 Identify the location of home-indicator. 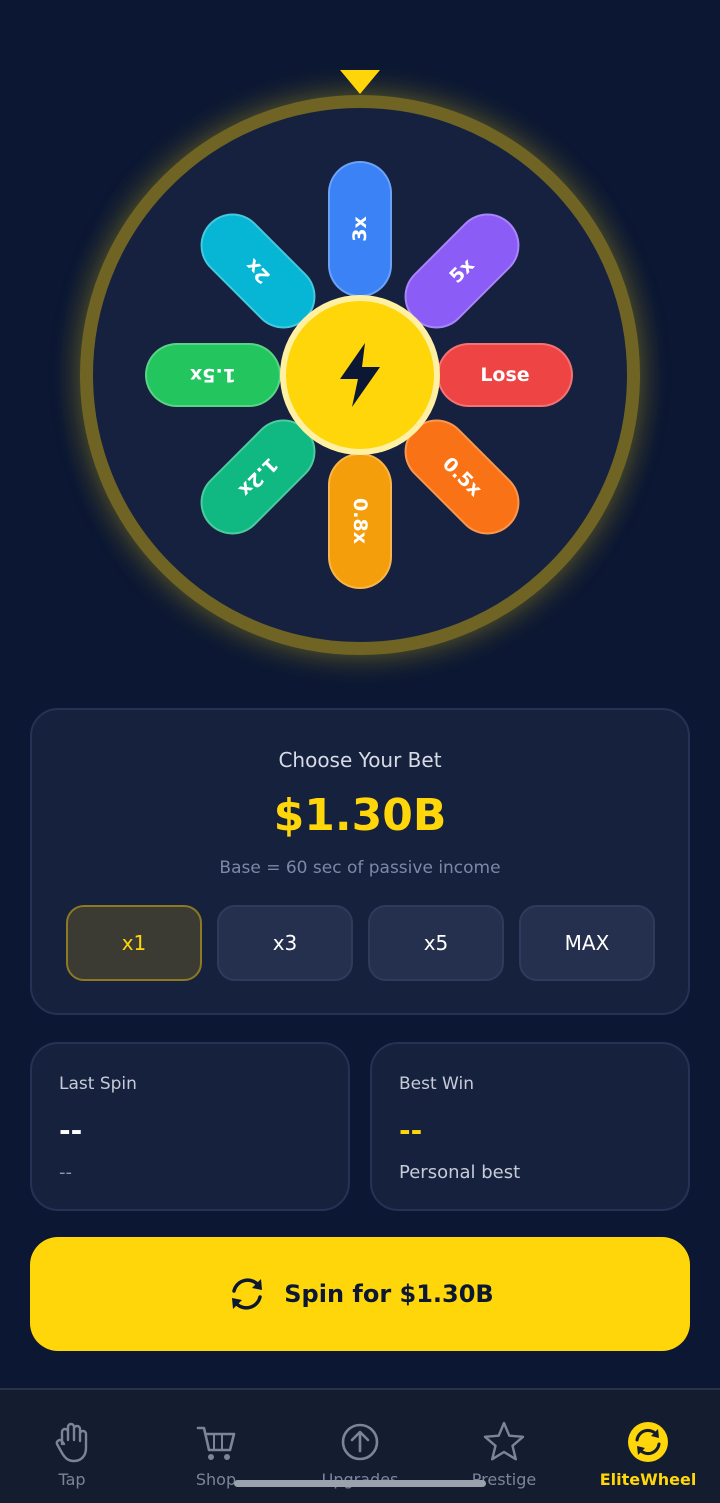
(360, 1483).